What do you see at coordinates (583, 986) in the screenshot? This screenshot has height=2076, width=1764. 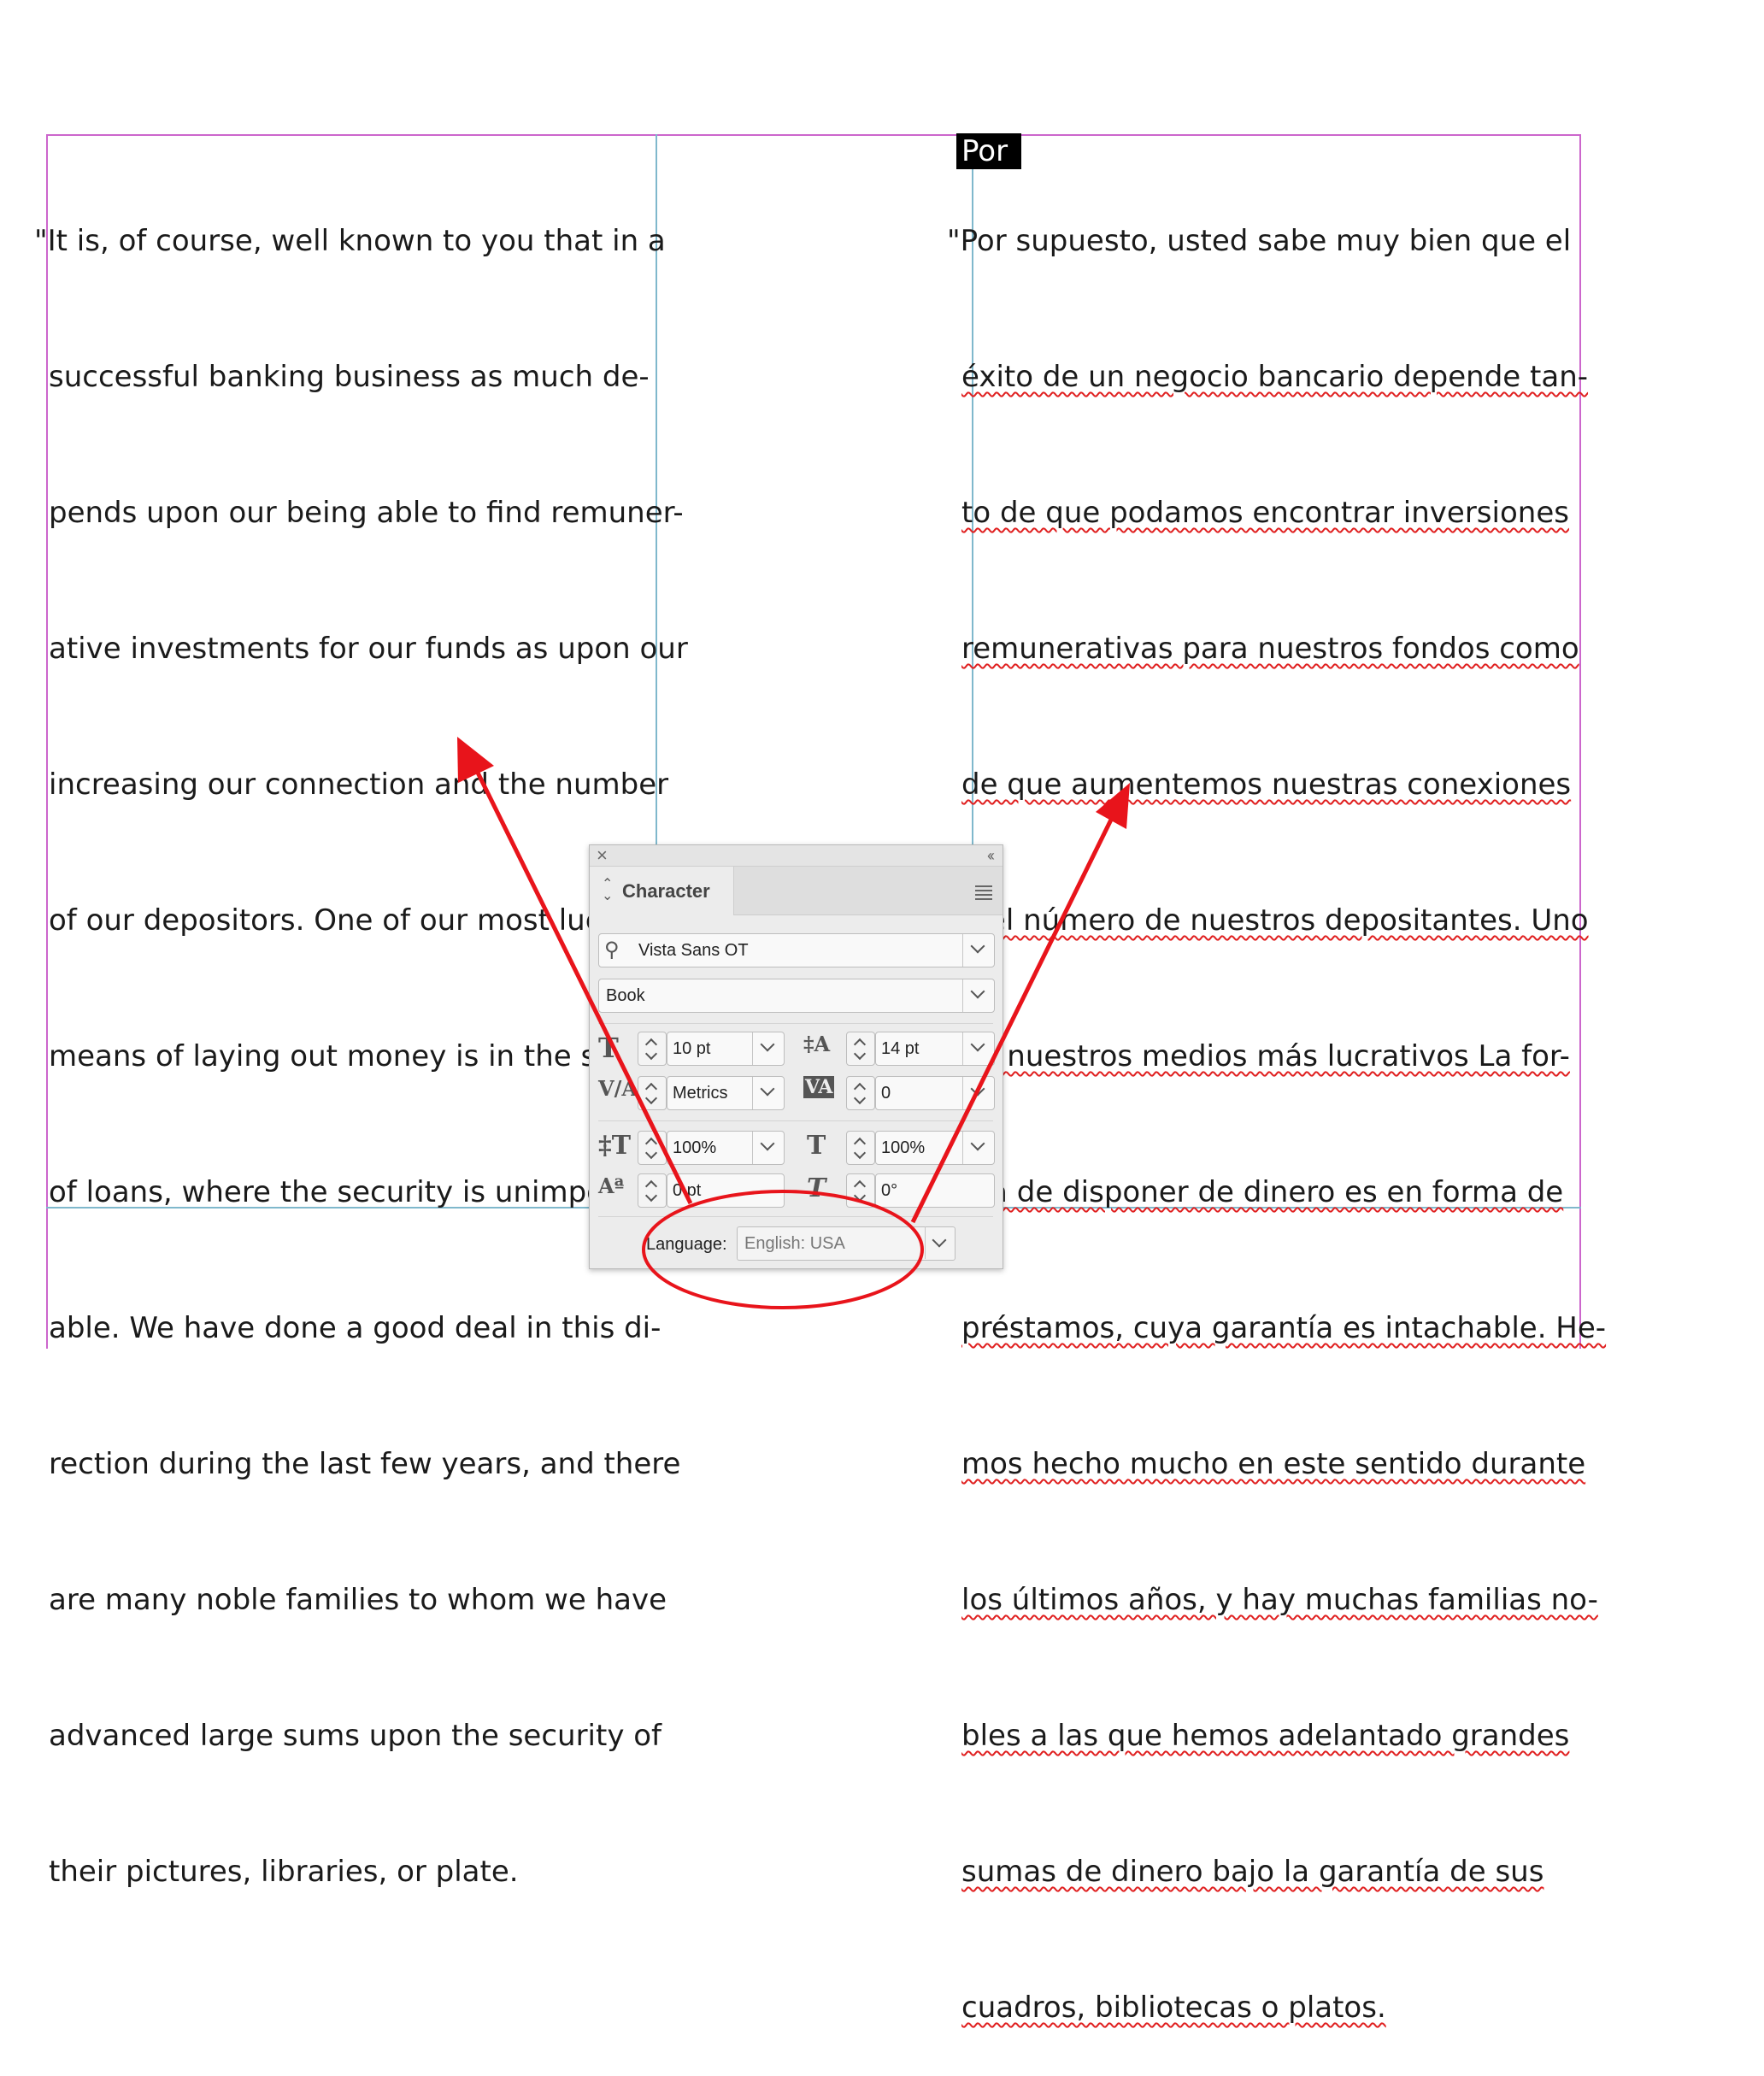 I see `arrow-shaft-left` at bounding box center [583, 986].